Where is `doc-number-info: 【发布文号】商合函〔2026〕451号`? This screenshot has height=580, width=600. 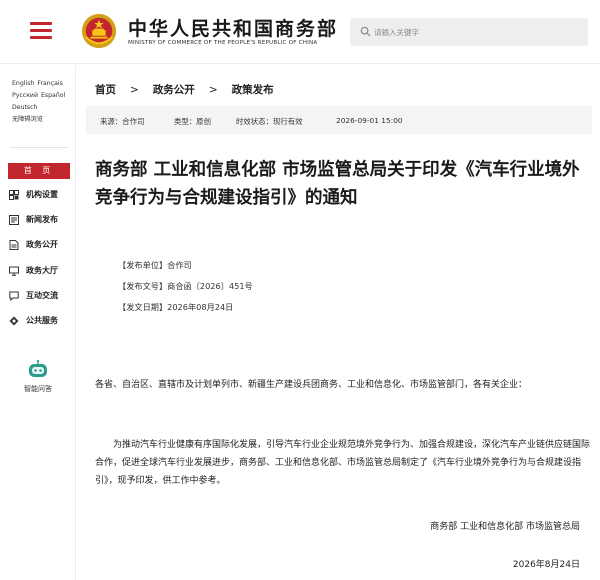 doc-number-info: 【发布文号】商合函〔2026〕451号 is located at coordinates (185, 286).